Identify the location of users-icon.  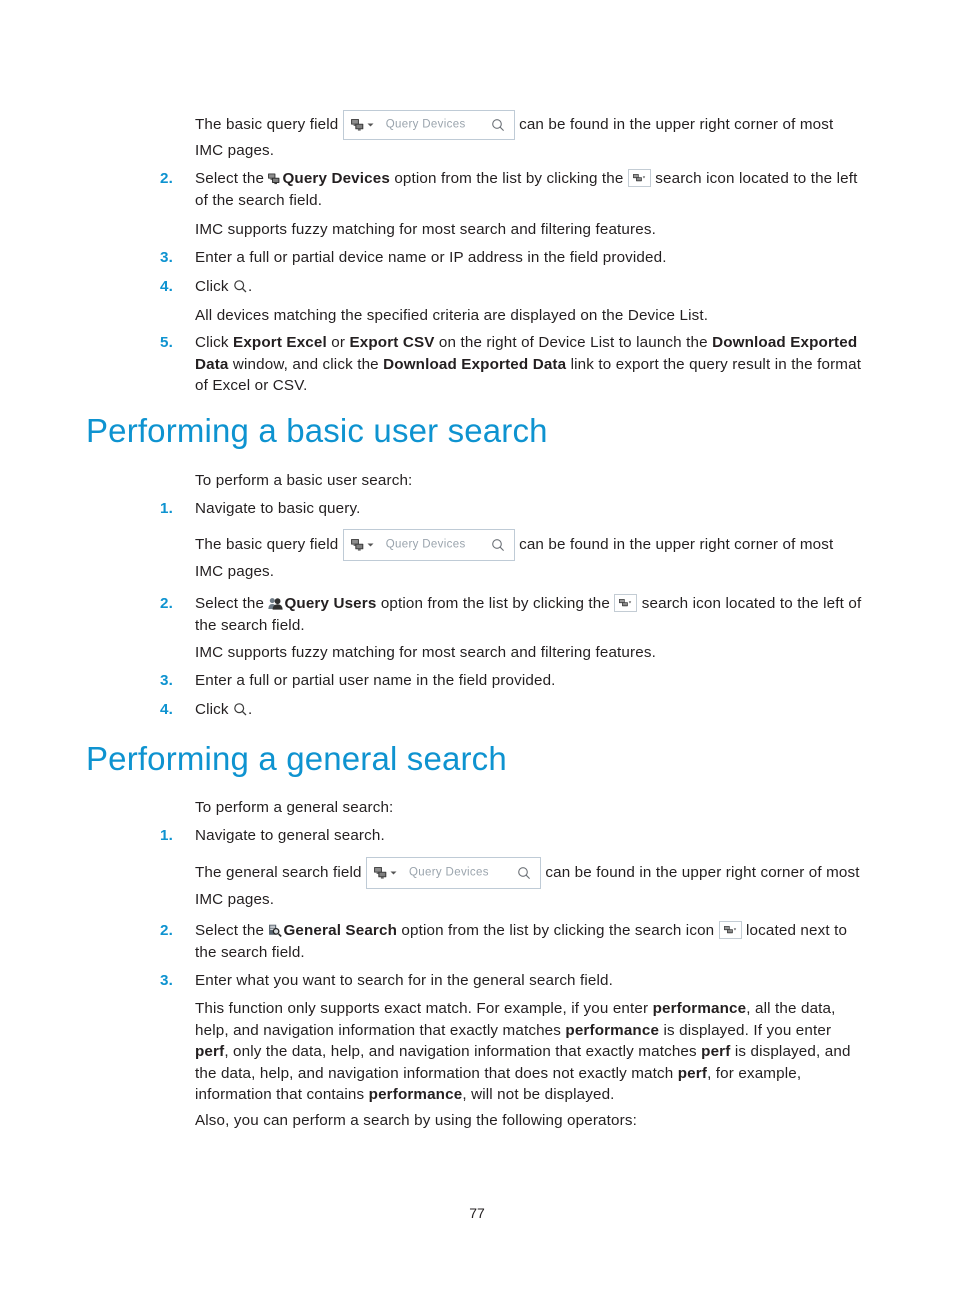
(276, 603).